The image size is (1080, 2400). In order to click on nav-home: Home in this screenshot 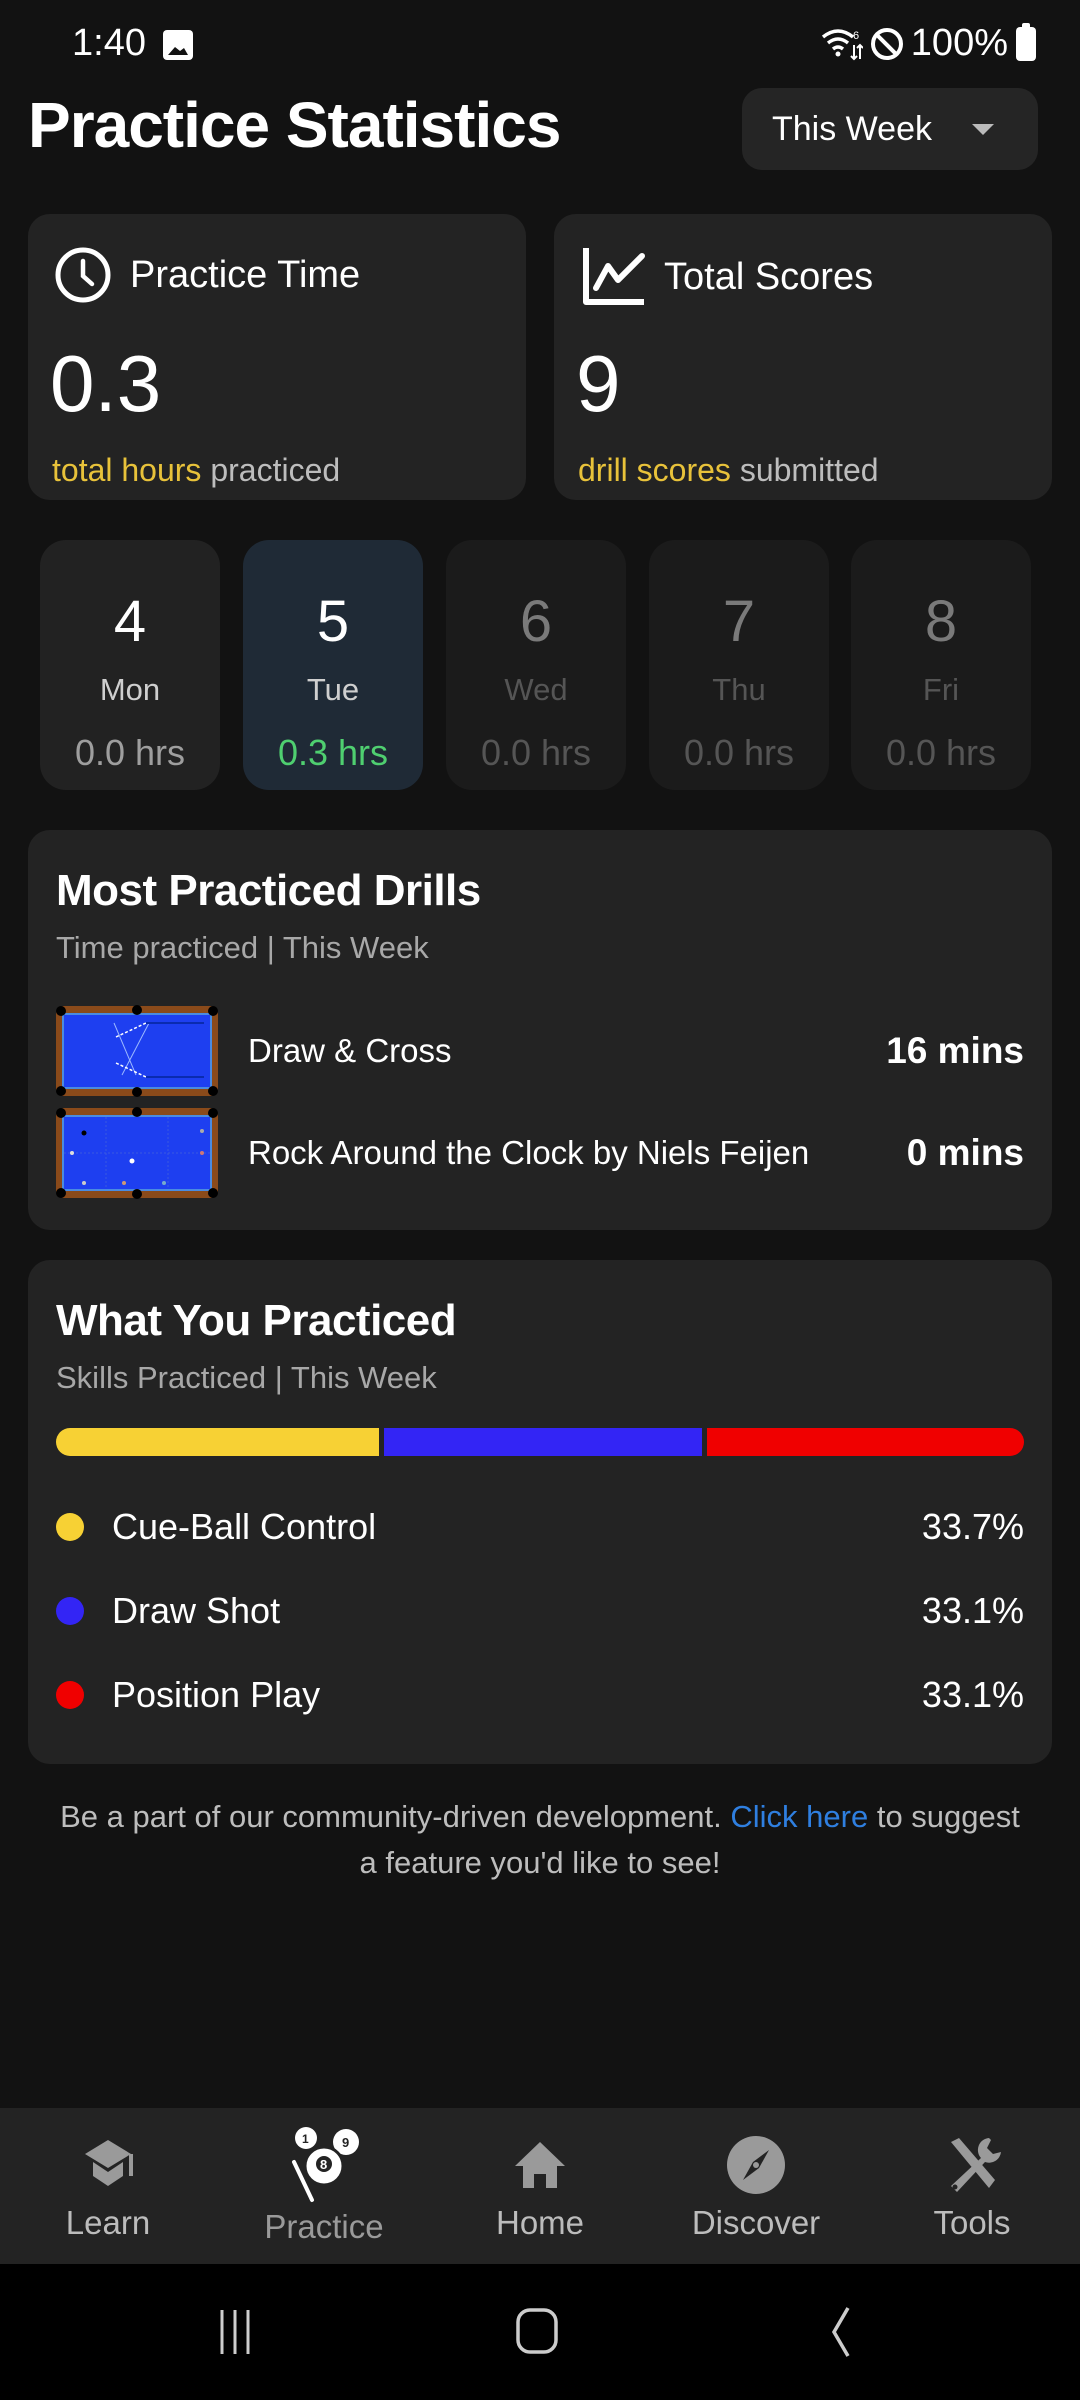, I will do `click(540, 2186)`.